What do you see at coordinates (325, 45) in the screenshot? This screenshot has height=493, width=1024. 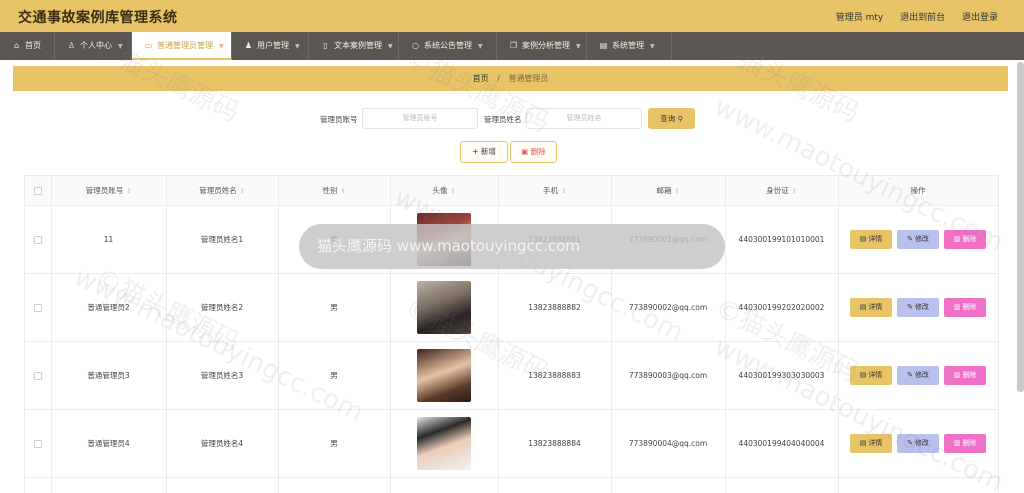 I see `doc-icon: ▯` at bounding box center [325, 45].